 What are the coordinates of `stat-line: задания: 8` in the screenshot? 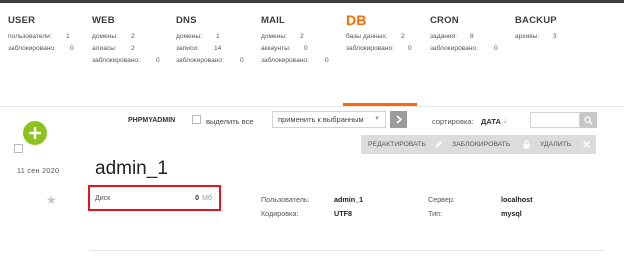 It's located at (452, 37).